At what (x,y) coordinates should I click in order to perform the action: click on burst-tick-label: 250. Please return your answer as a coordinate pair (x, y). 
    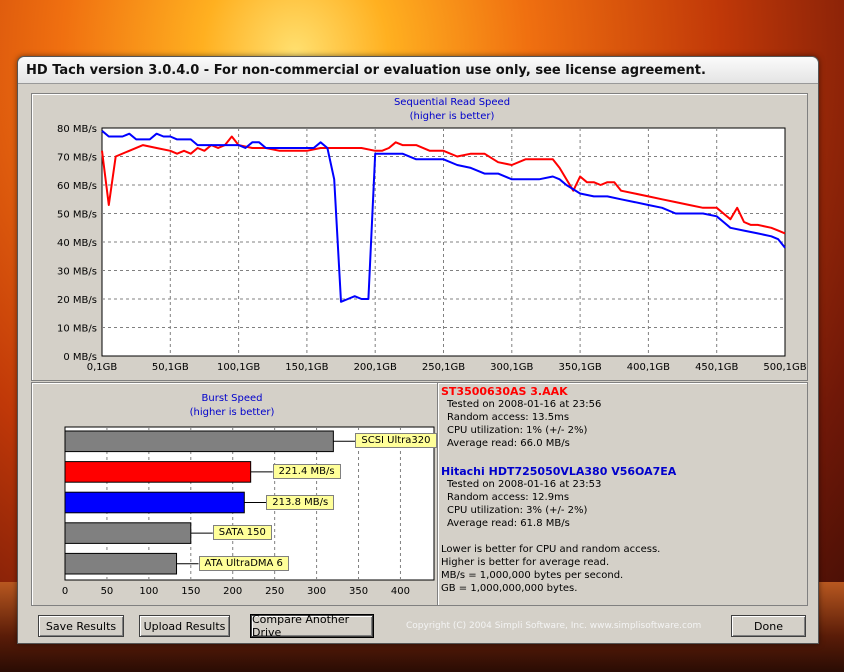
    Looking at the image, I should click on (274, 591).